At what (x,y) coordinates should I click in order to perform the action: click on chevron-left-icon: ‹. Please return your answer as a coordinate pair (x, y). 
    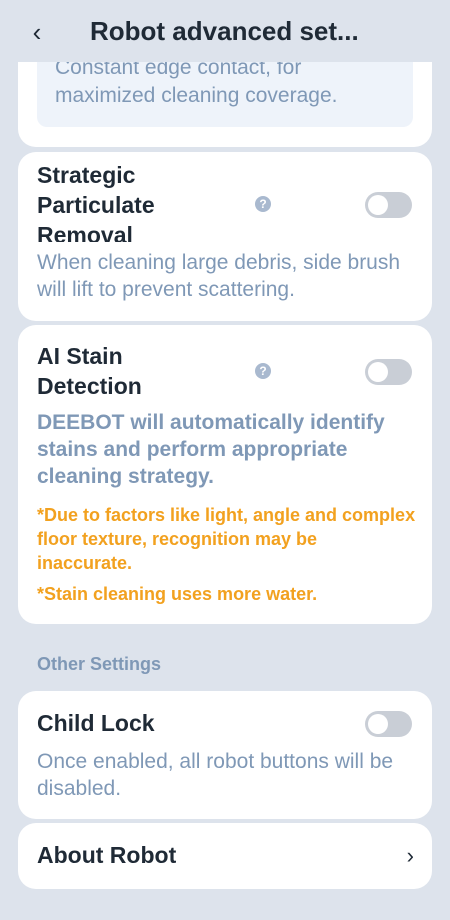
    Looking at the image, I should click on (37, 32).